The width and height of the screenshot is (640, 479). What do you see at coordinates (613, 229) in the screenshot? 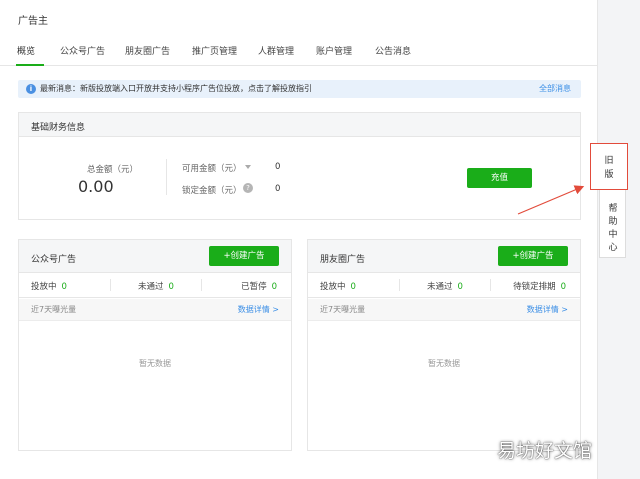
I see `help-center-button: 帮 助 中 心` at bounding box center [613, 229].